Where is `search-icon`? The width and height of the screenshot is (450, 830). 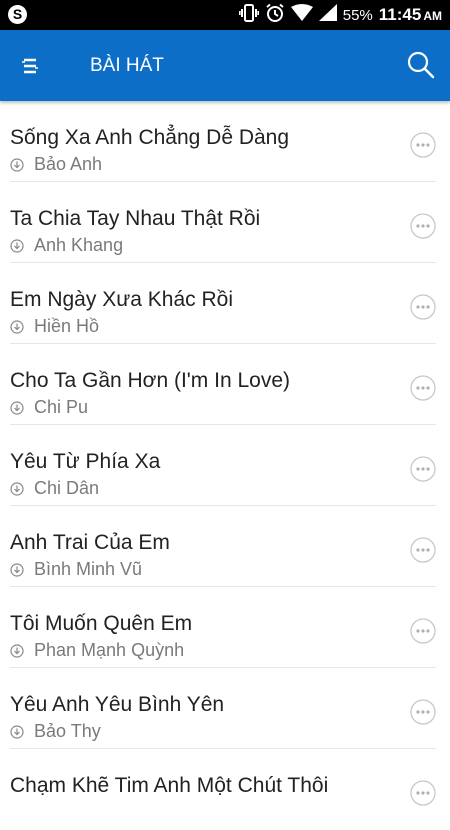 search-icon is located at coordinates (421, 65).